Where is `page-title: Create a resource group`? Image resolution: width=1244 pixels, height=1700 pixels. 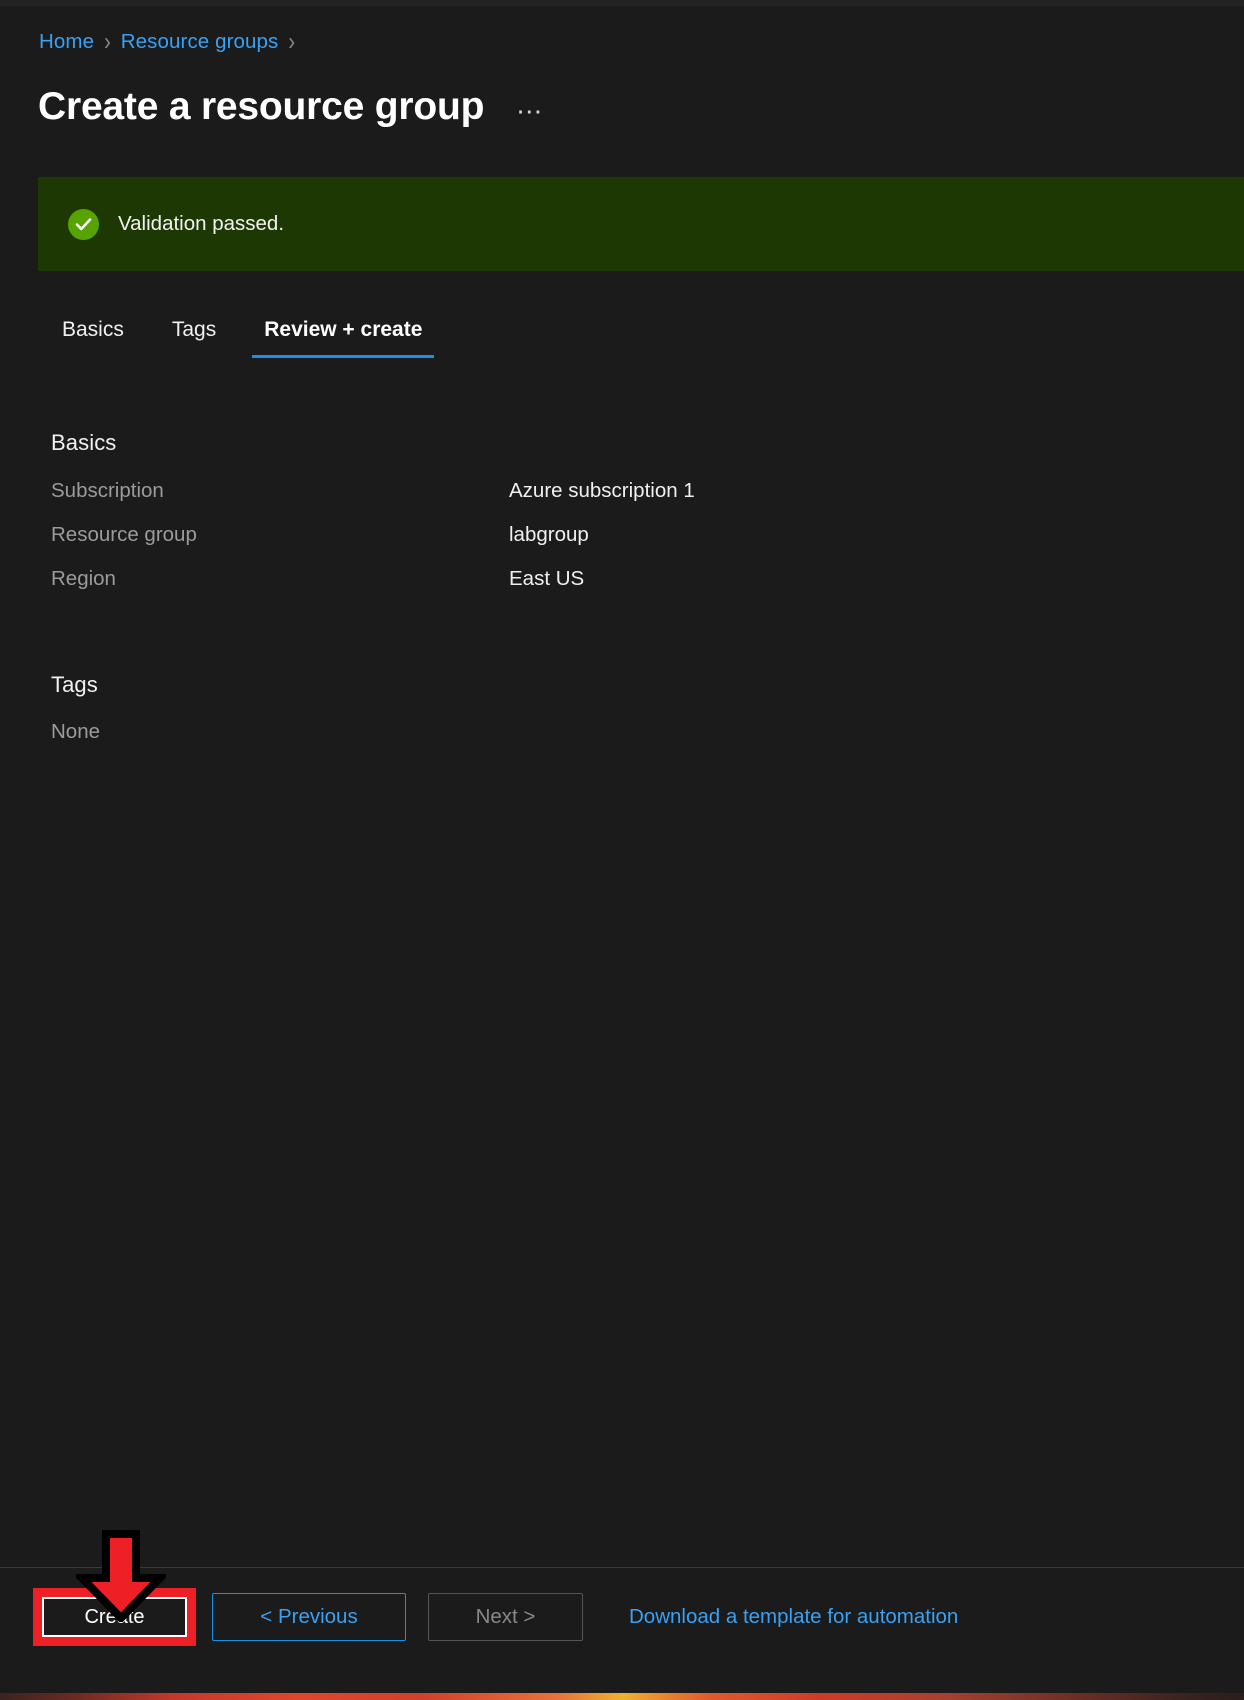 page-title: Create a resource group is located at coordinates (261, 106).